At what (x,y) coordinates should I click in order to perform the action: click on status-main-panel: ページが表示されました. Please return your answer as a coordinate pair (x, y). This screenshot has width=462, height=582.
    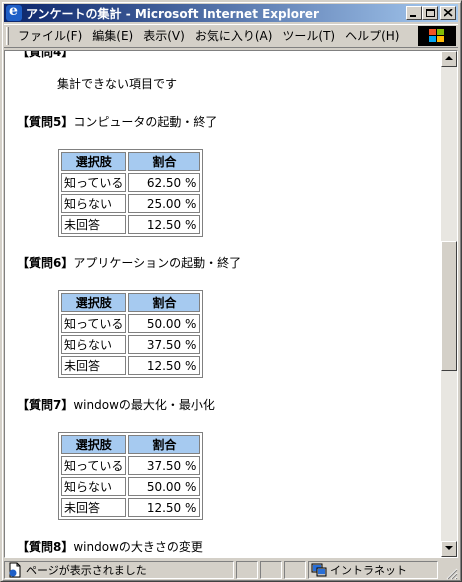
    Looking at the image, I should click on (119, 570).